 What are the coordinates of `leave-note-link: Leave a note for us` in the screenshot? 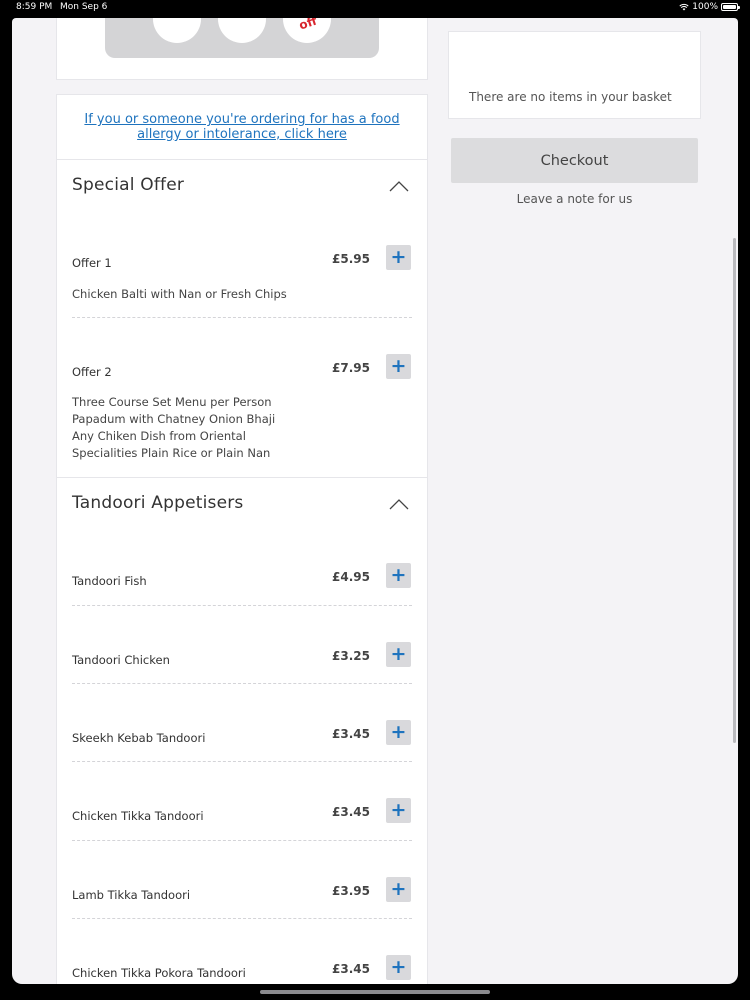 It's located at (574, 199).